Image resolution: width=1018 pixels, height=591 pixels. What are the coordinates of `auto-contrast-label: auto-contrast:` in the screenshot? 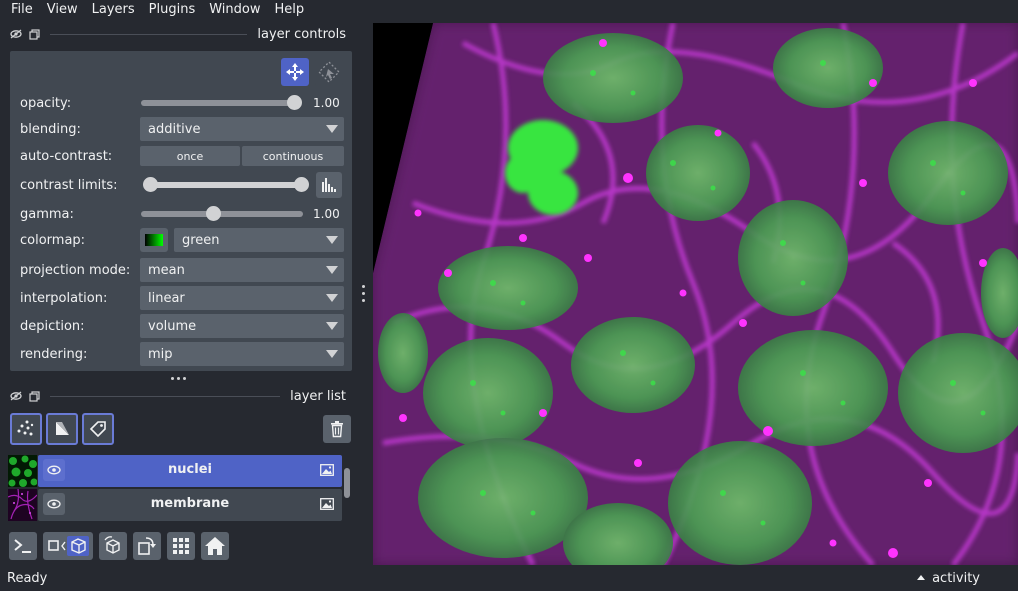 It's located at (66, 156).